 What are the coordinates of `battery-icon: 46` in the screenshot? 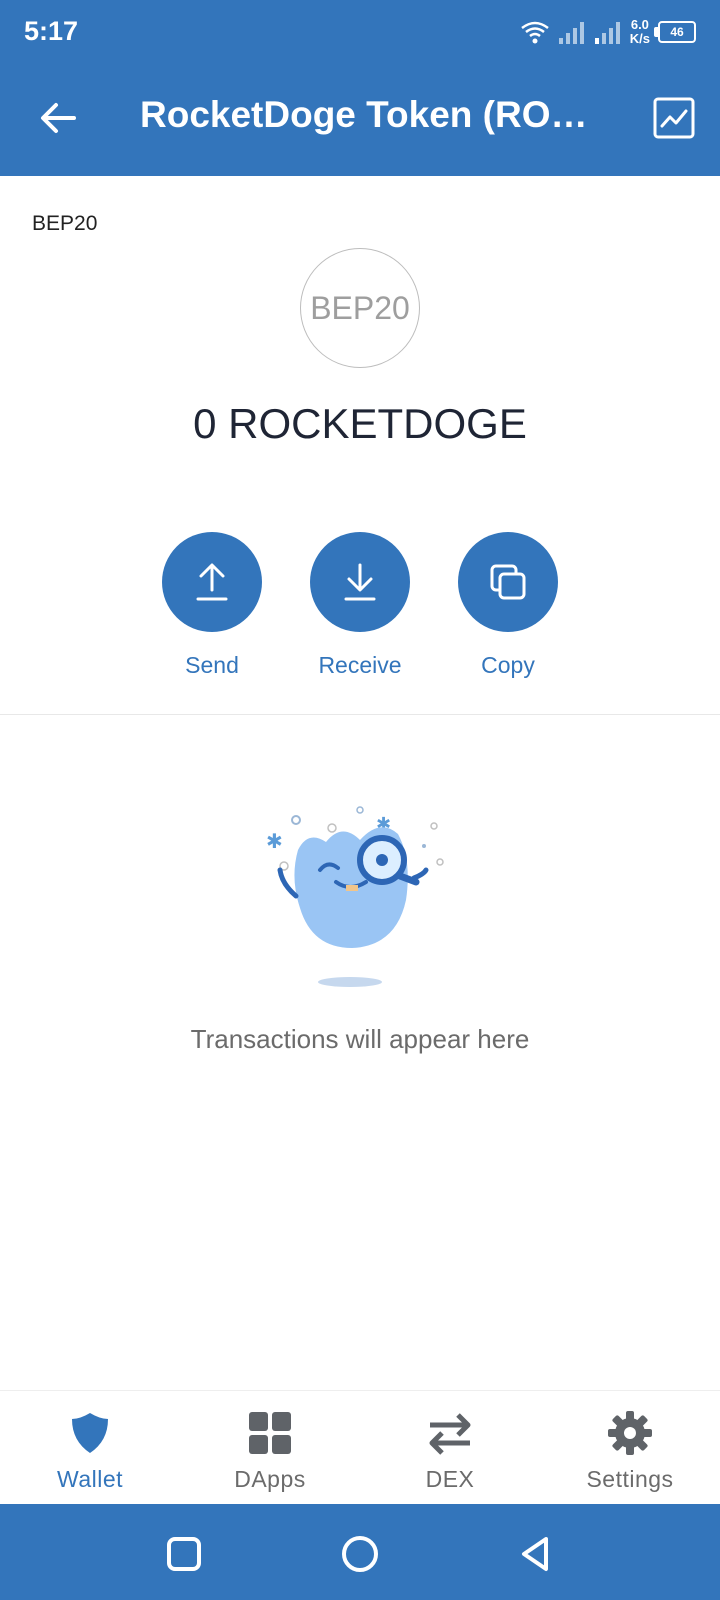 It's located at (675, 32).